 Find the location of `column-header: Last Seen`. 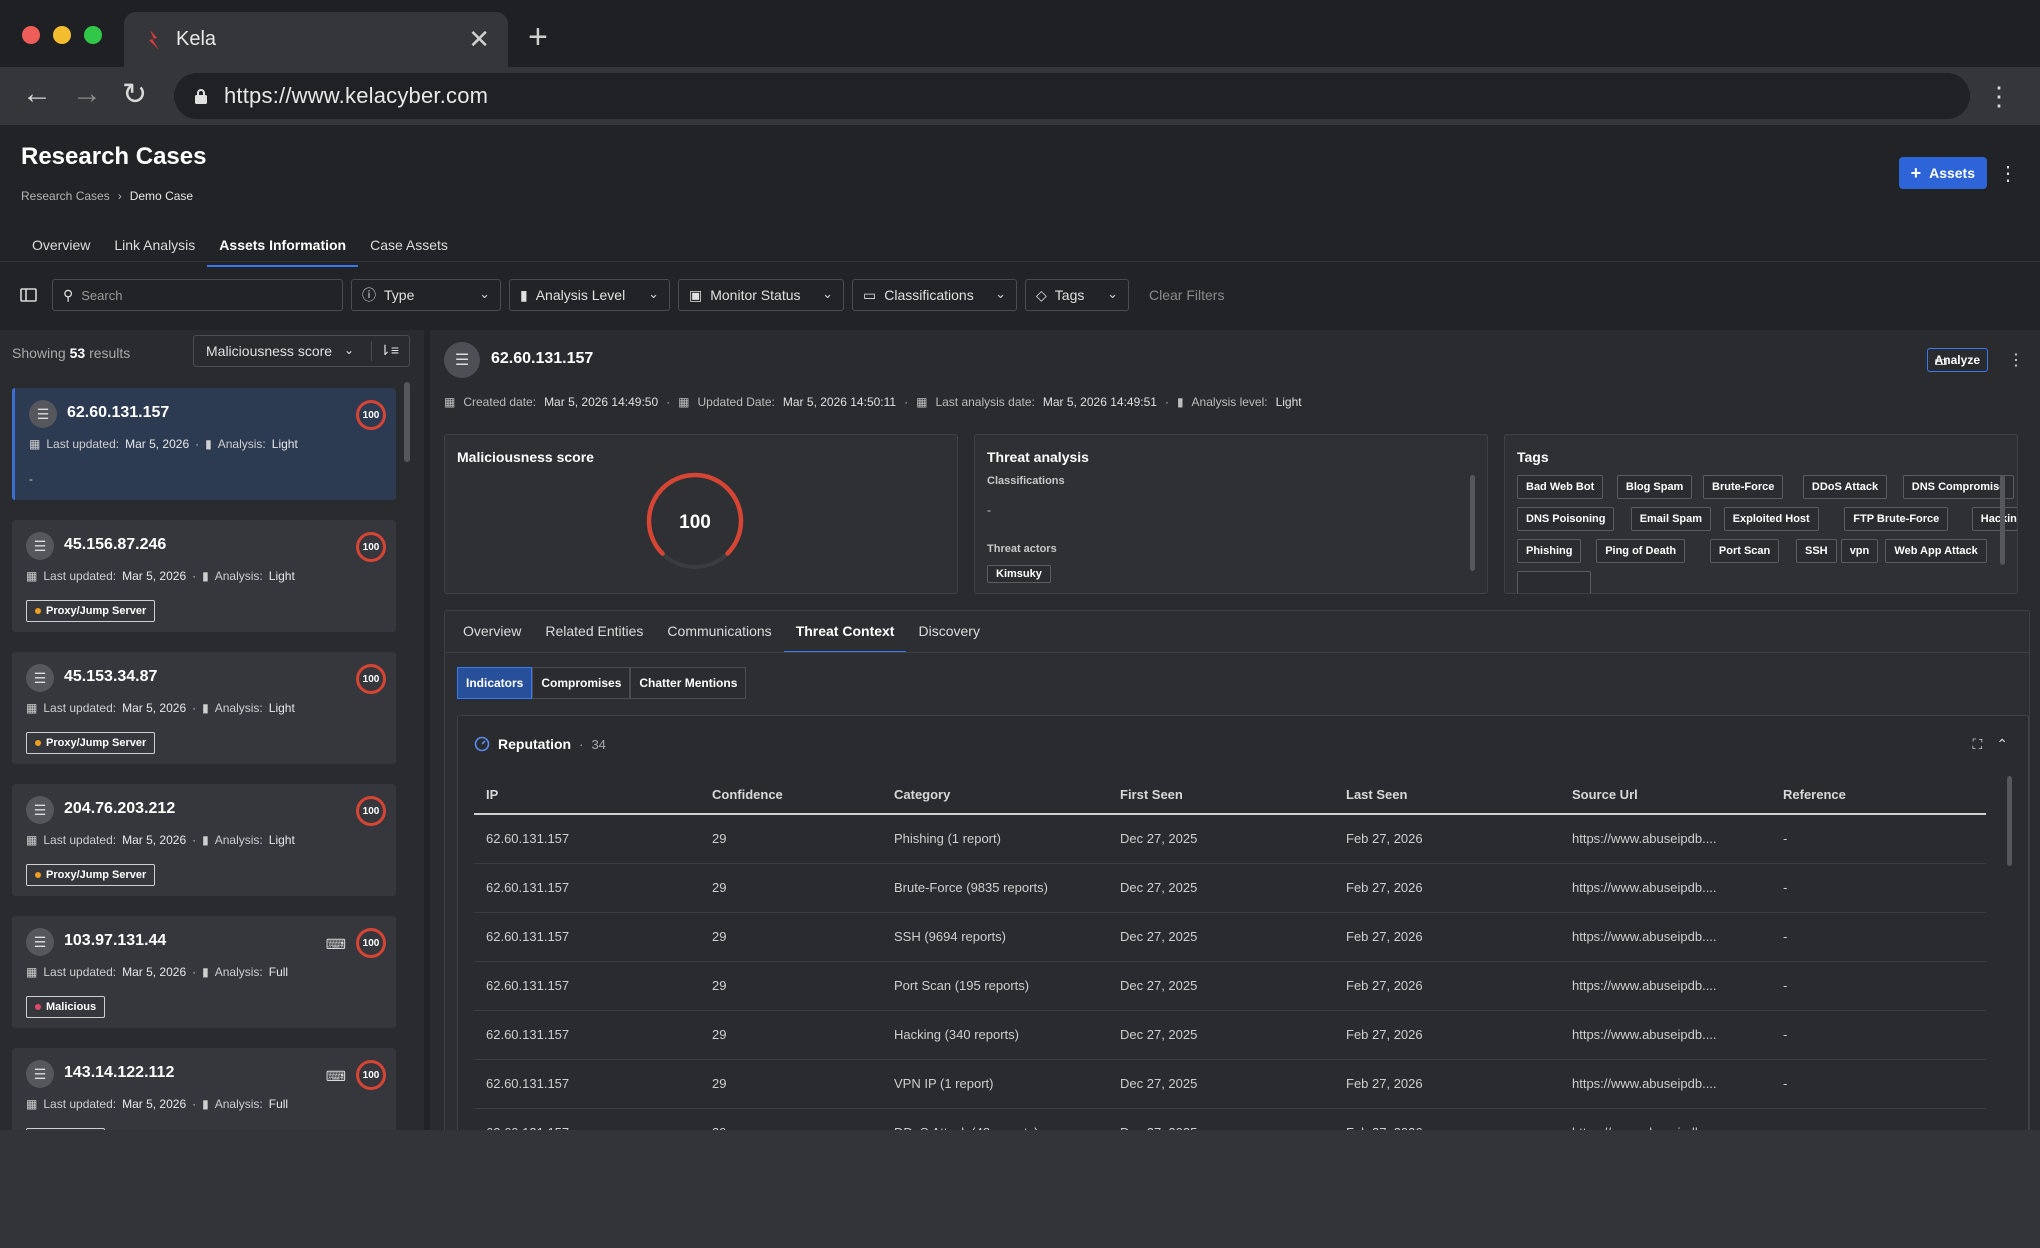

column-header: Last Seen is located at coordinates (1447, 795).